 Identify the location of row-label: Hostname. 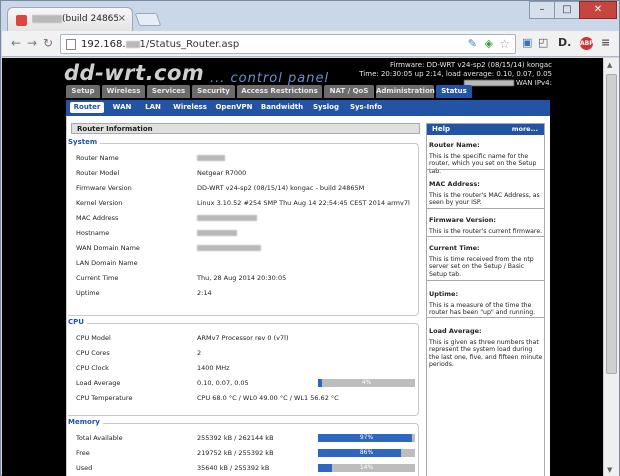
(93, 233).